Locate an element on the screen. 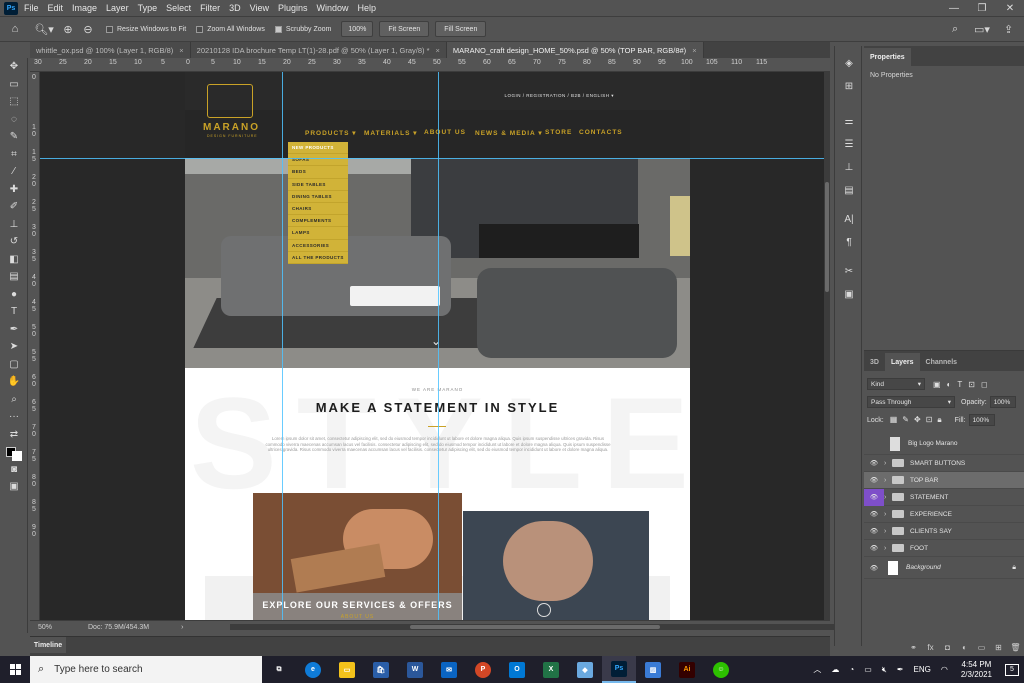 The height and width of the screenshot is (683, 1024). home-icon: ⌂ is located at coordinates (15, 29).